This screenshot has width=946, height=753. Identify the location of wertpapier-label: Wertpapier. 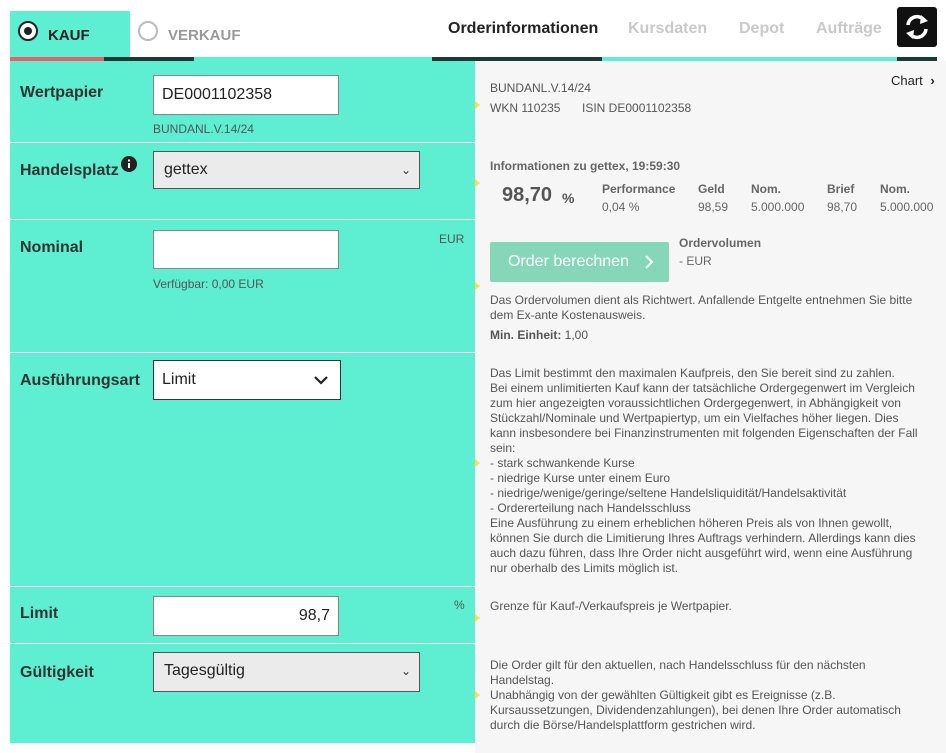
(62, 92).